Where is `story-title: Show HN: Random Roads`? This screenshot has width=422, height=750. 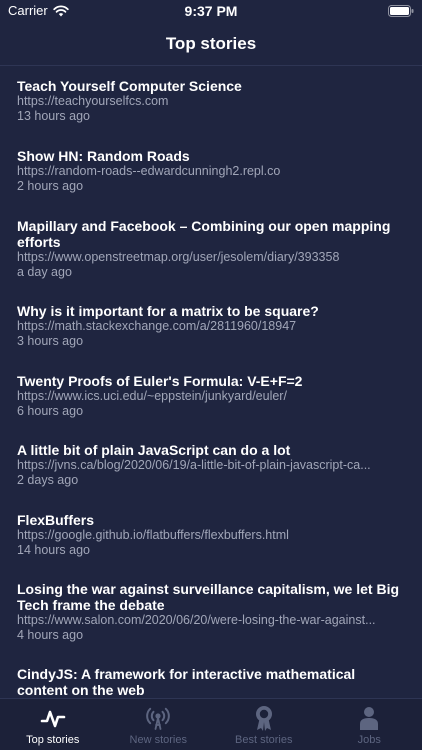 story-title: Show HN: Random Roads is located at coordinates (103, 156).